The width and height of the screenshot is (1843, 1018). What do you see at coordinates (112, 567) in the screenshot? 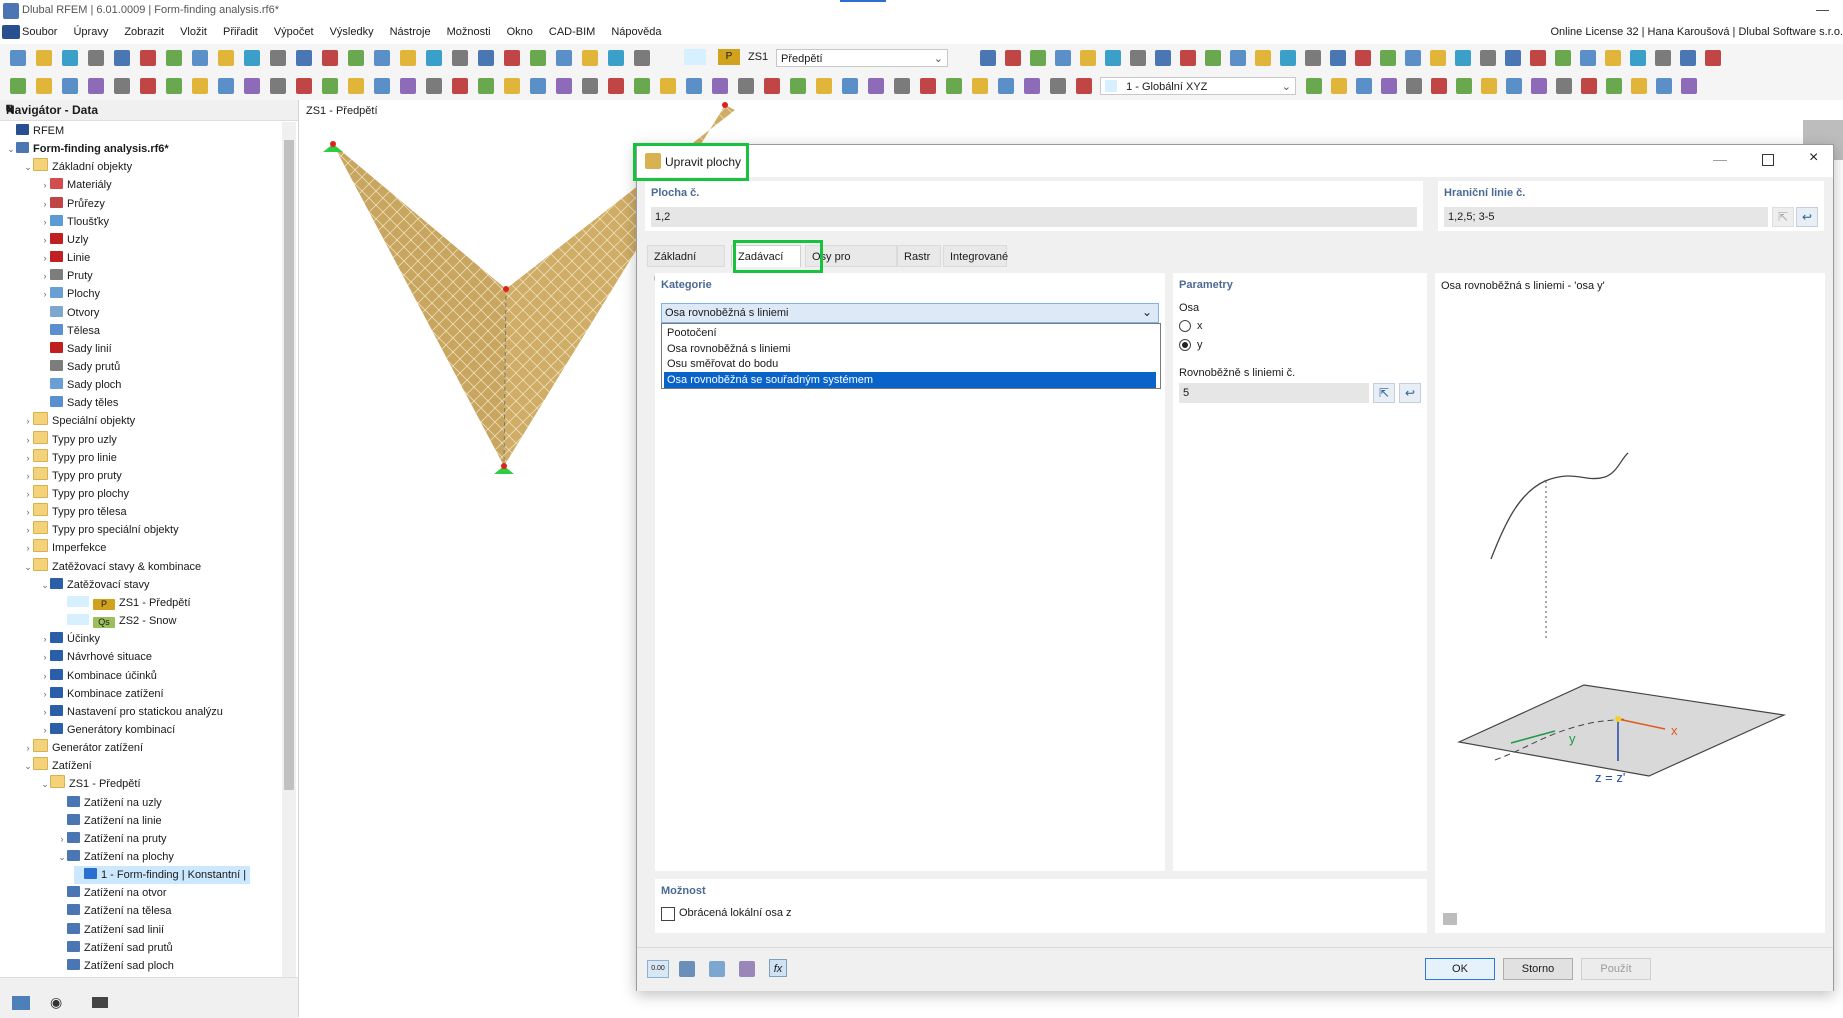
I see `tree-item: ⌄Zatěžovací stavy & kombinace` at bounding box center [112, 567].